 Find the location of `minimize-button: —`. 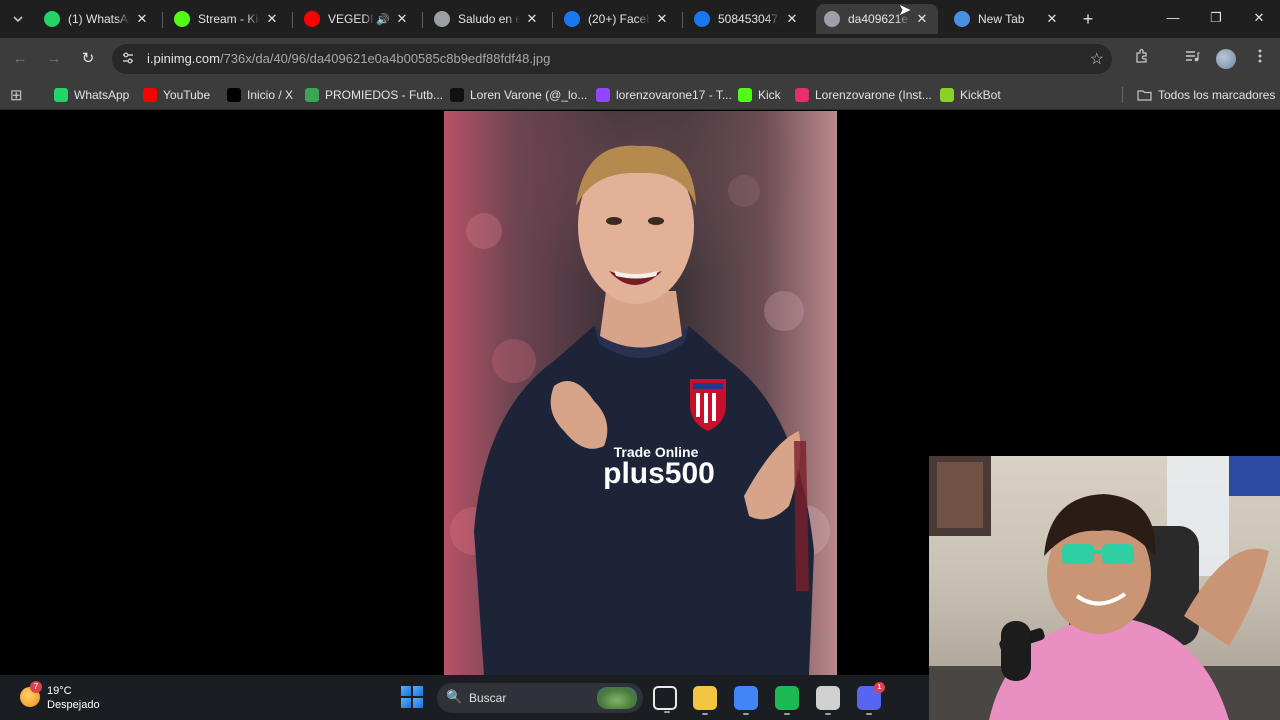

minimize-button: — is located at coordinates (1173, 17).